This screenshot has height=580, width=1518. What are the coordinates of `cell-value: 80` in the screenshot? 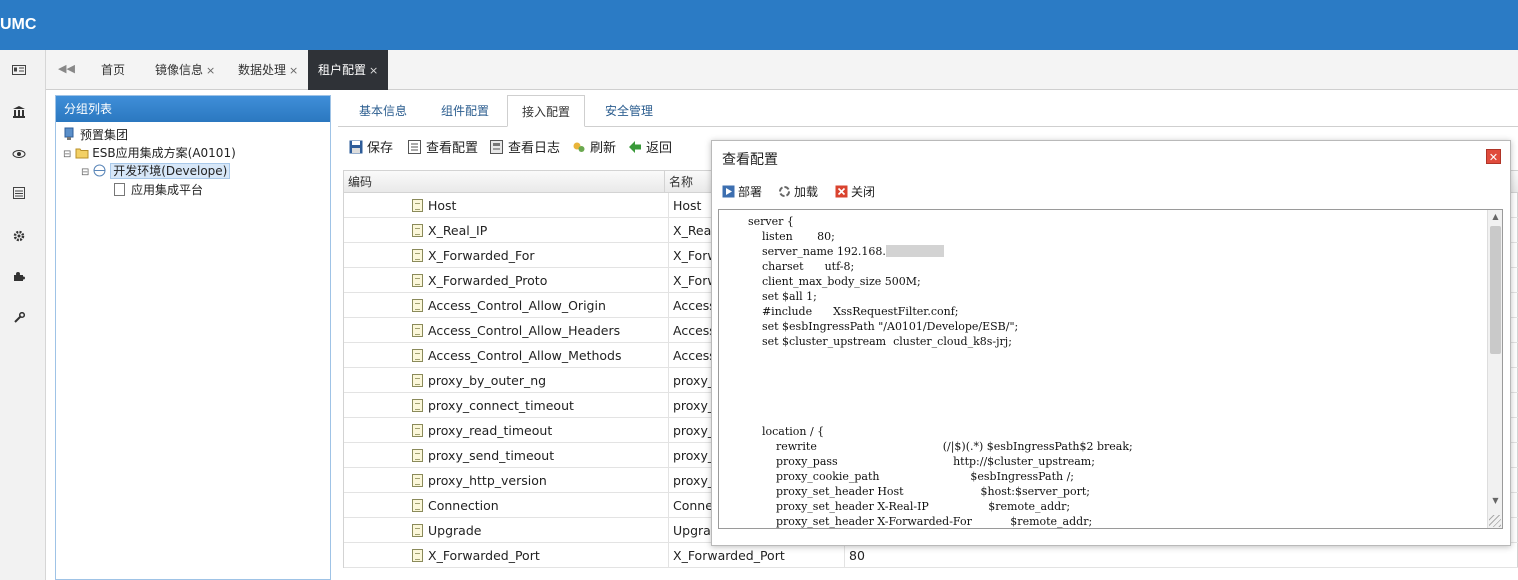 It's located at (884, 555).